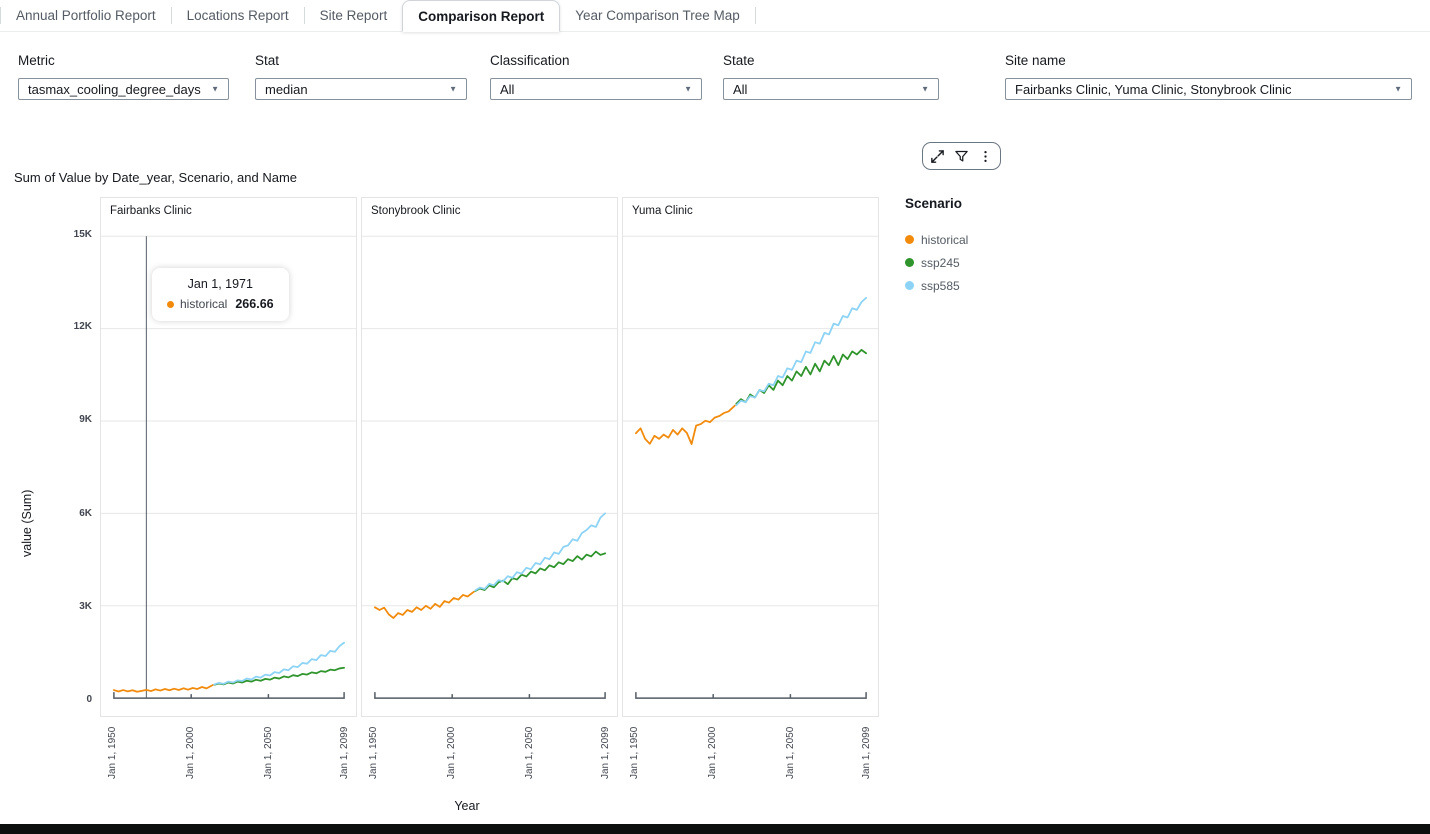  What do you see at coordinates (985, 156) in the screenshot?
I see `menu-icon` at bounding box center [985, 156].